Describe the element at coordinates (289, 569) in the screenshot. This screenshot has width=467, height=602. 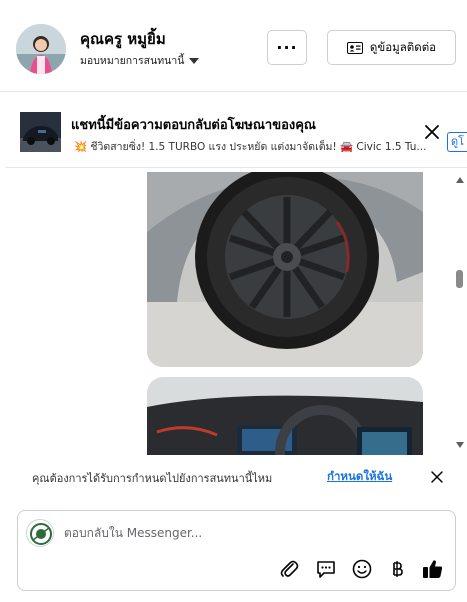
I see `attachment-icon` at that location.